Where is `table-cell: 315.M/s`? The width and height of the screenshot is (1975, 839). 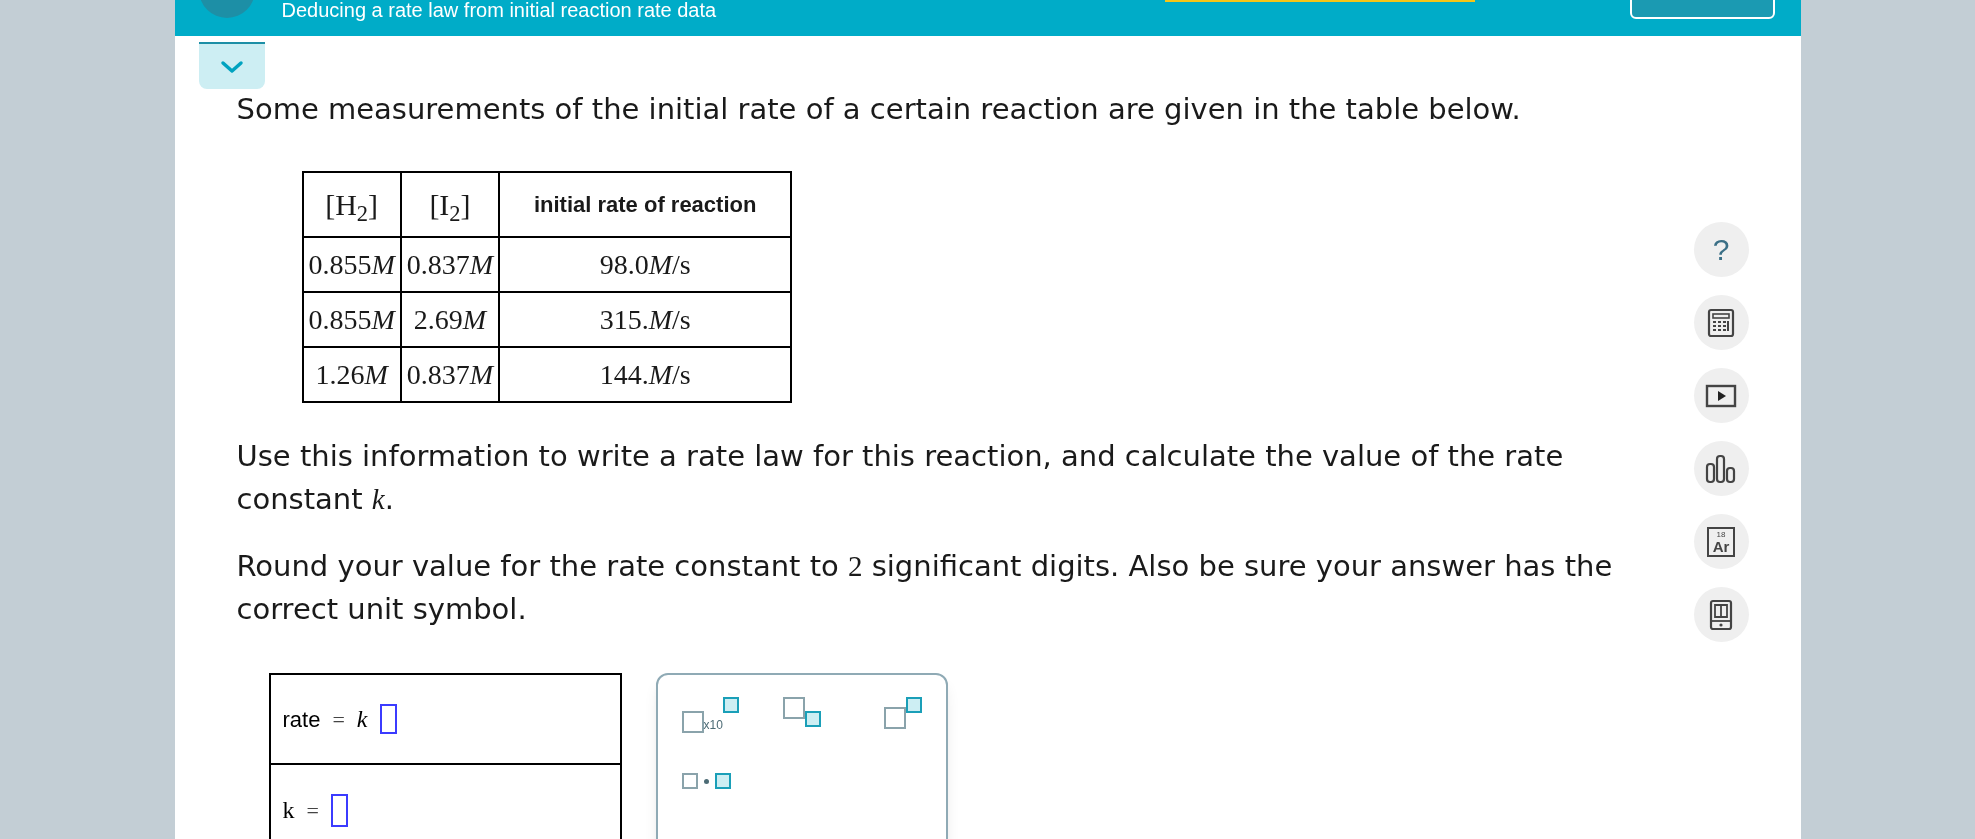 table-cell: 315.M/s is located at coordinates (645, 319).